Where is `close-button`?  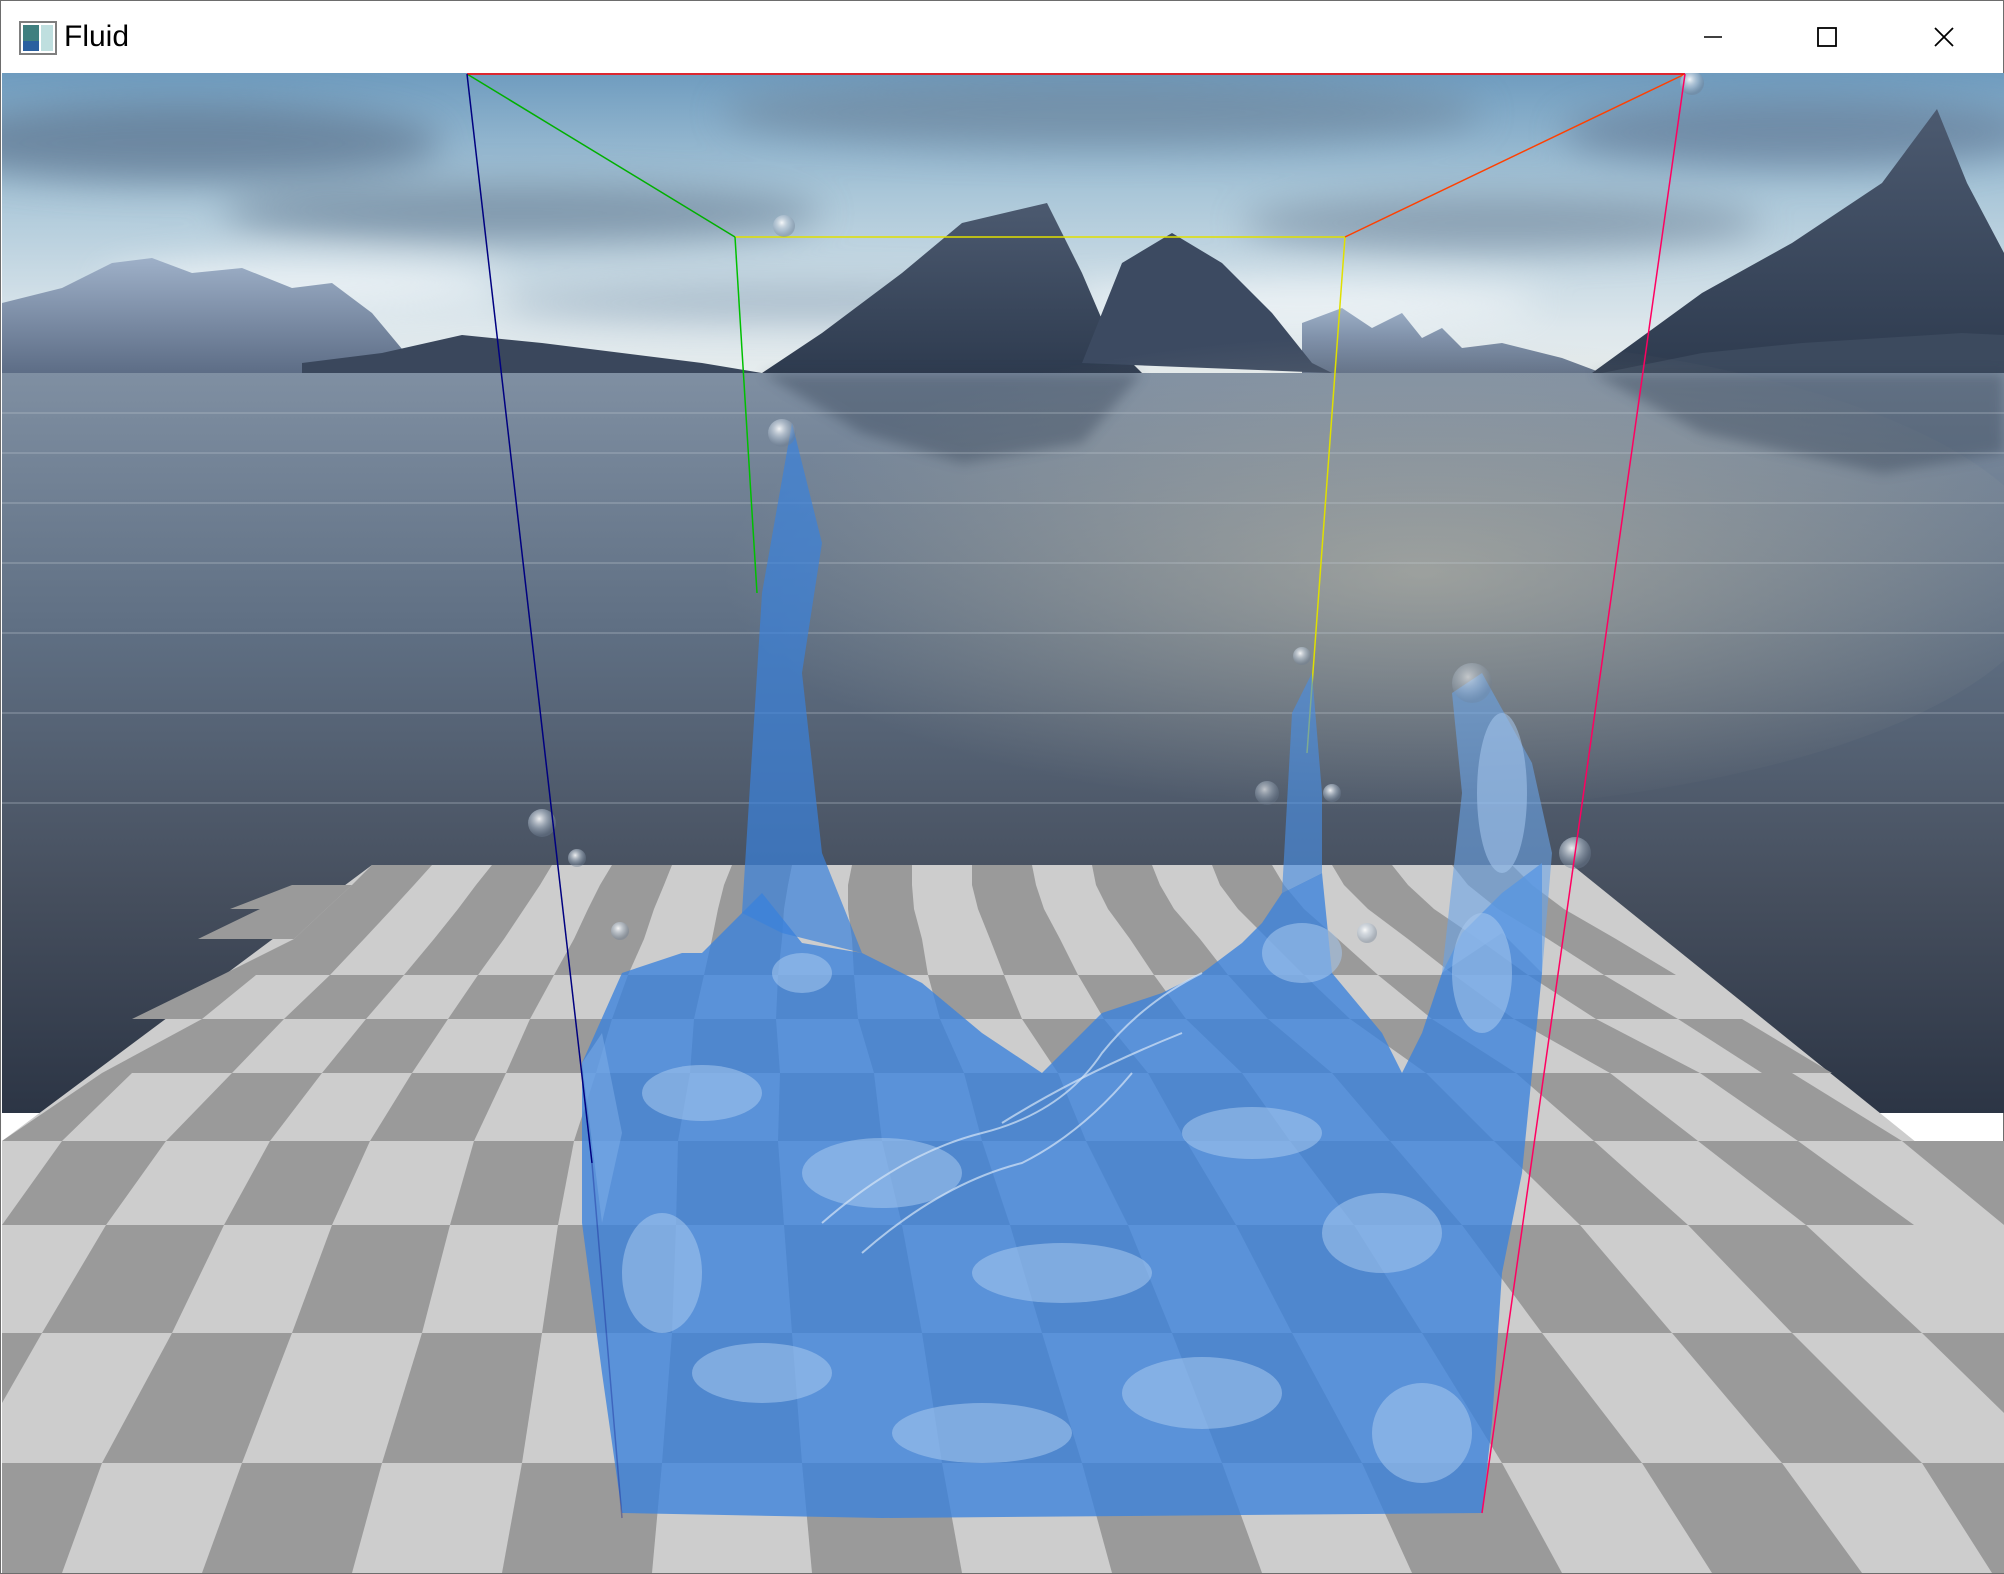 close-button is located at coordinates (1943, 37).